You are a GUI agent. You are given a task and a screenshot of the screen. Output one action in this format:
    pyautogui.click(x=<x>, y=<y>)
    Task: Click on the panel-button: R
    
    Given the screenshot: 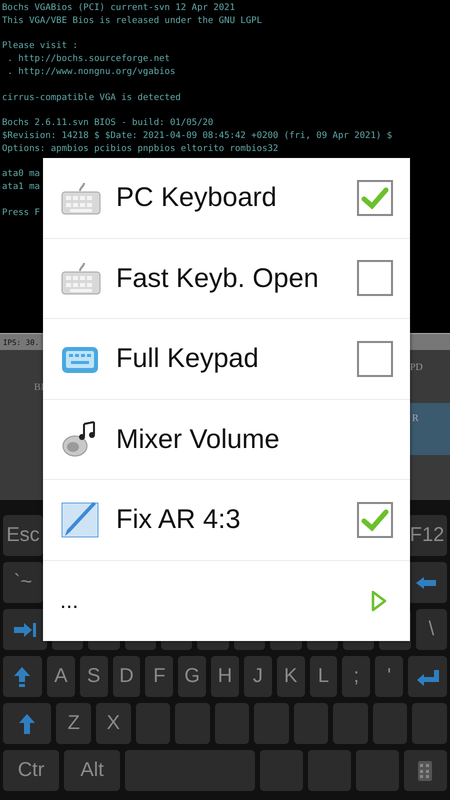 What is the action you would take?
    pyautogui.click(x=429, y=429)
    